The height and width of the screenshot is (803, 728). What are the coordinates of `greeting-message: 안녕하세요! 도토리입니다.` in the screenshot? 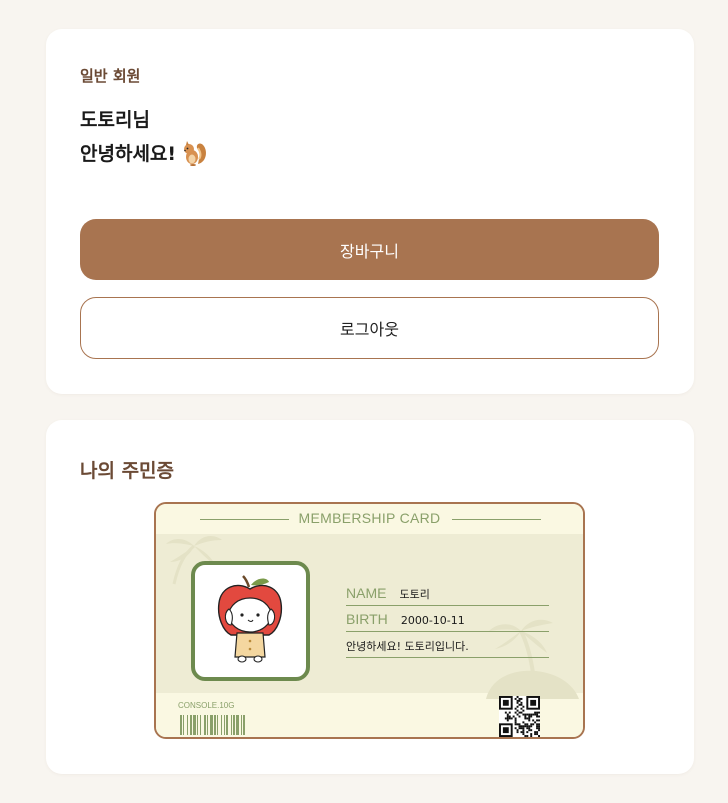 It's located at (407, 646).